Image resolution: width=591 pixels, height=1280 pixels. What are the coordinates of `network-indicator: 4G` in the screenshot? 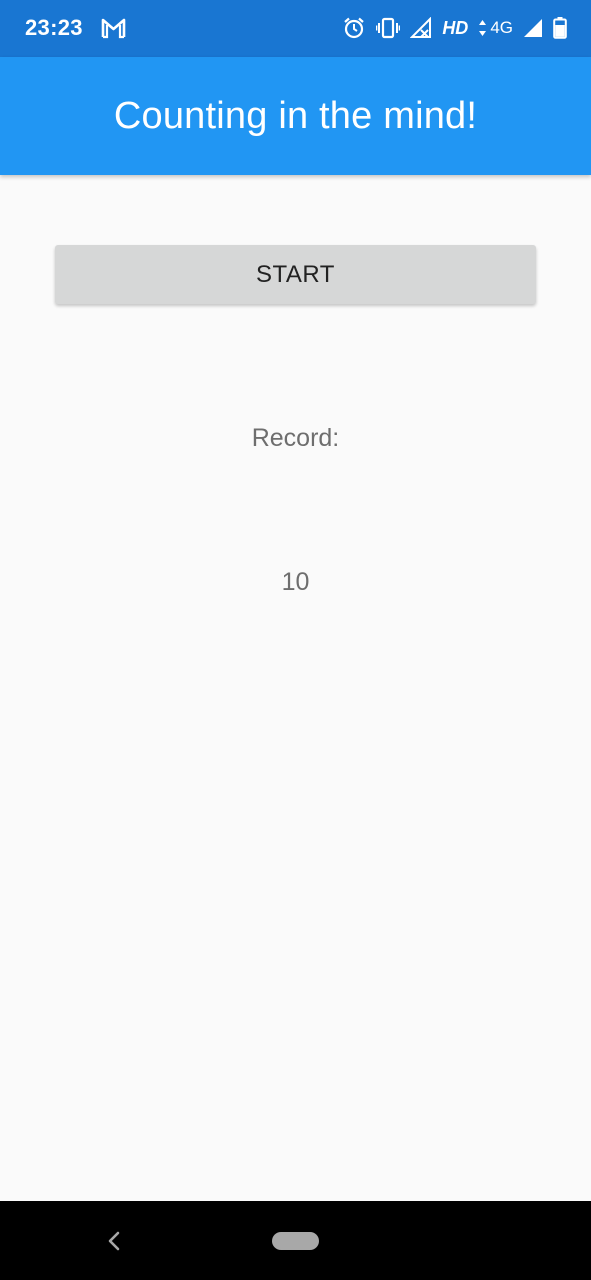 It's located at (495, 28).